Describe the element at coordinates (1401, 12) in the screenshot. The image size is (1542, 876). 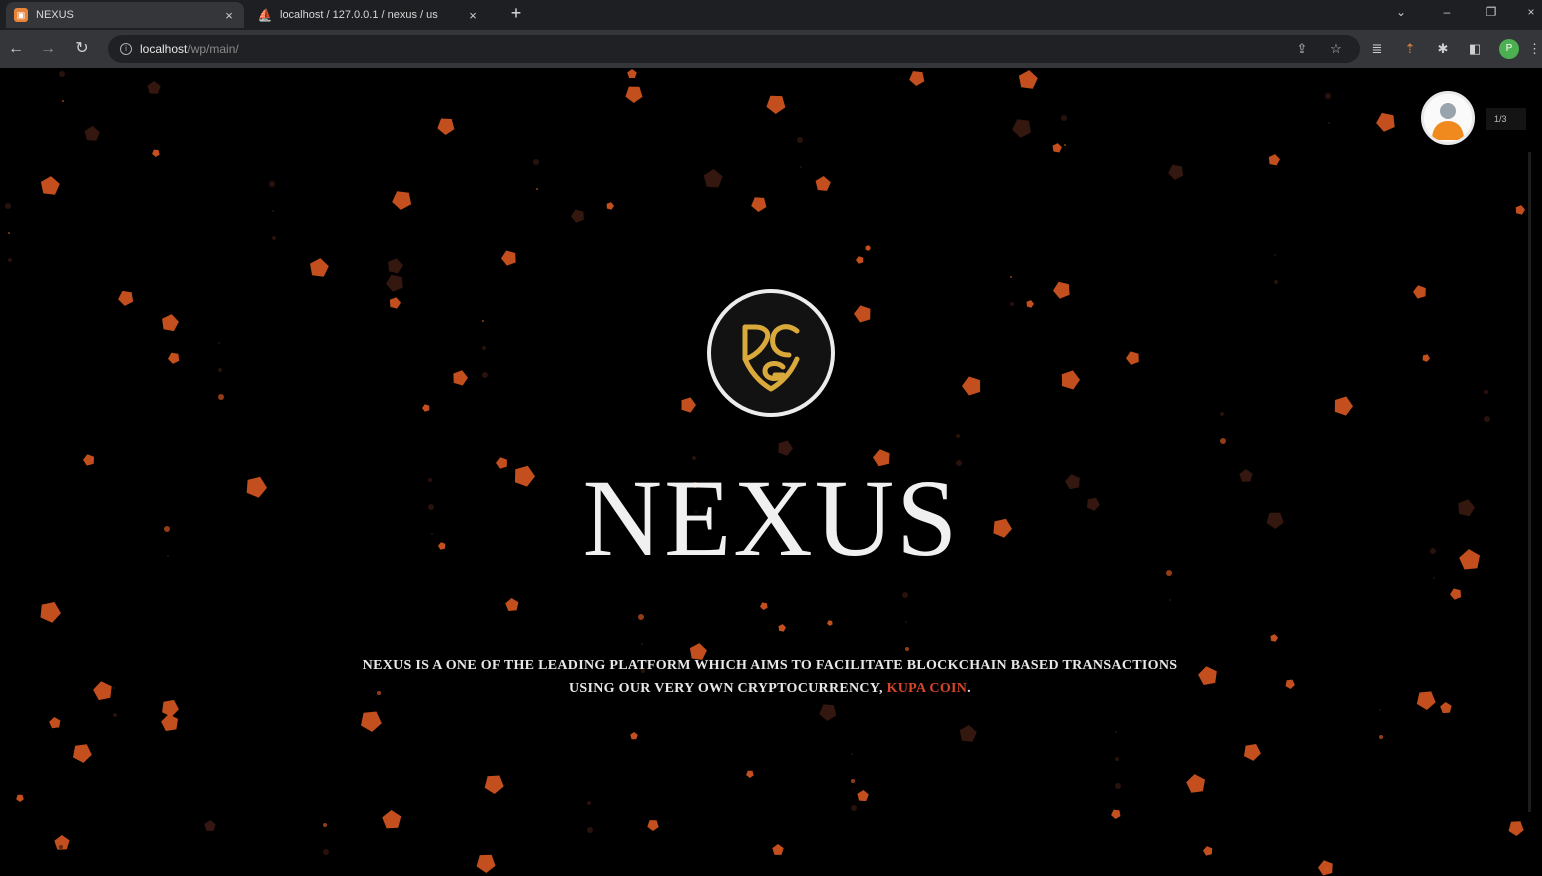
I see `tab-search-chevron-icon: ⌄` at that location.